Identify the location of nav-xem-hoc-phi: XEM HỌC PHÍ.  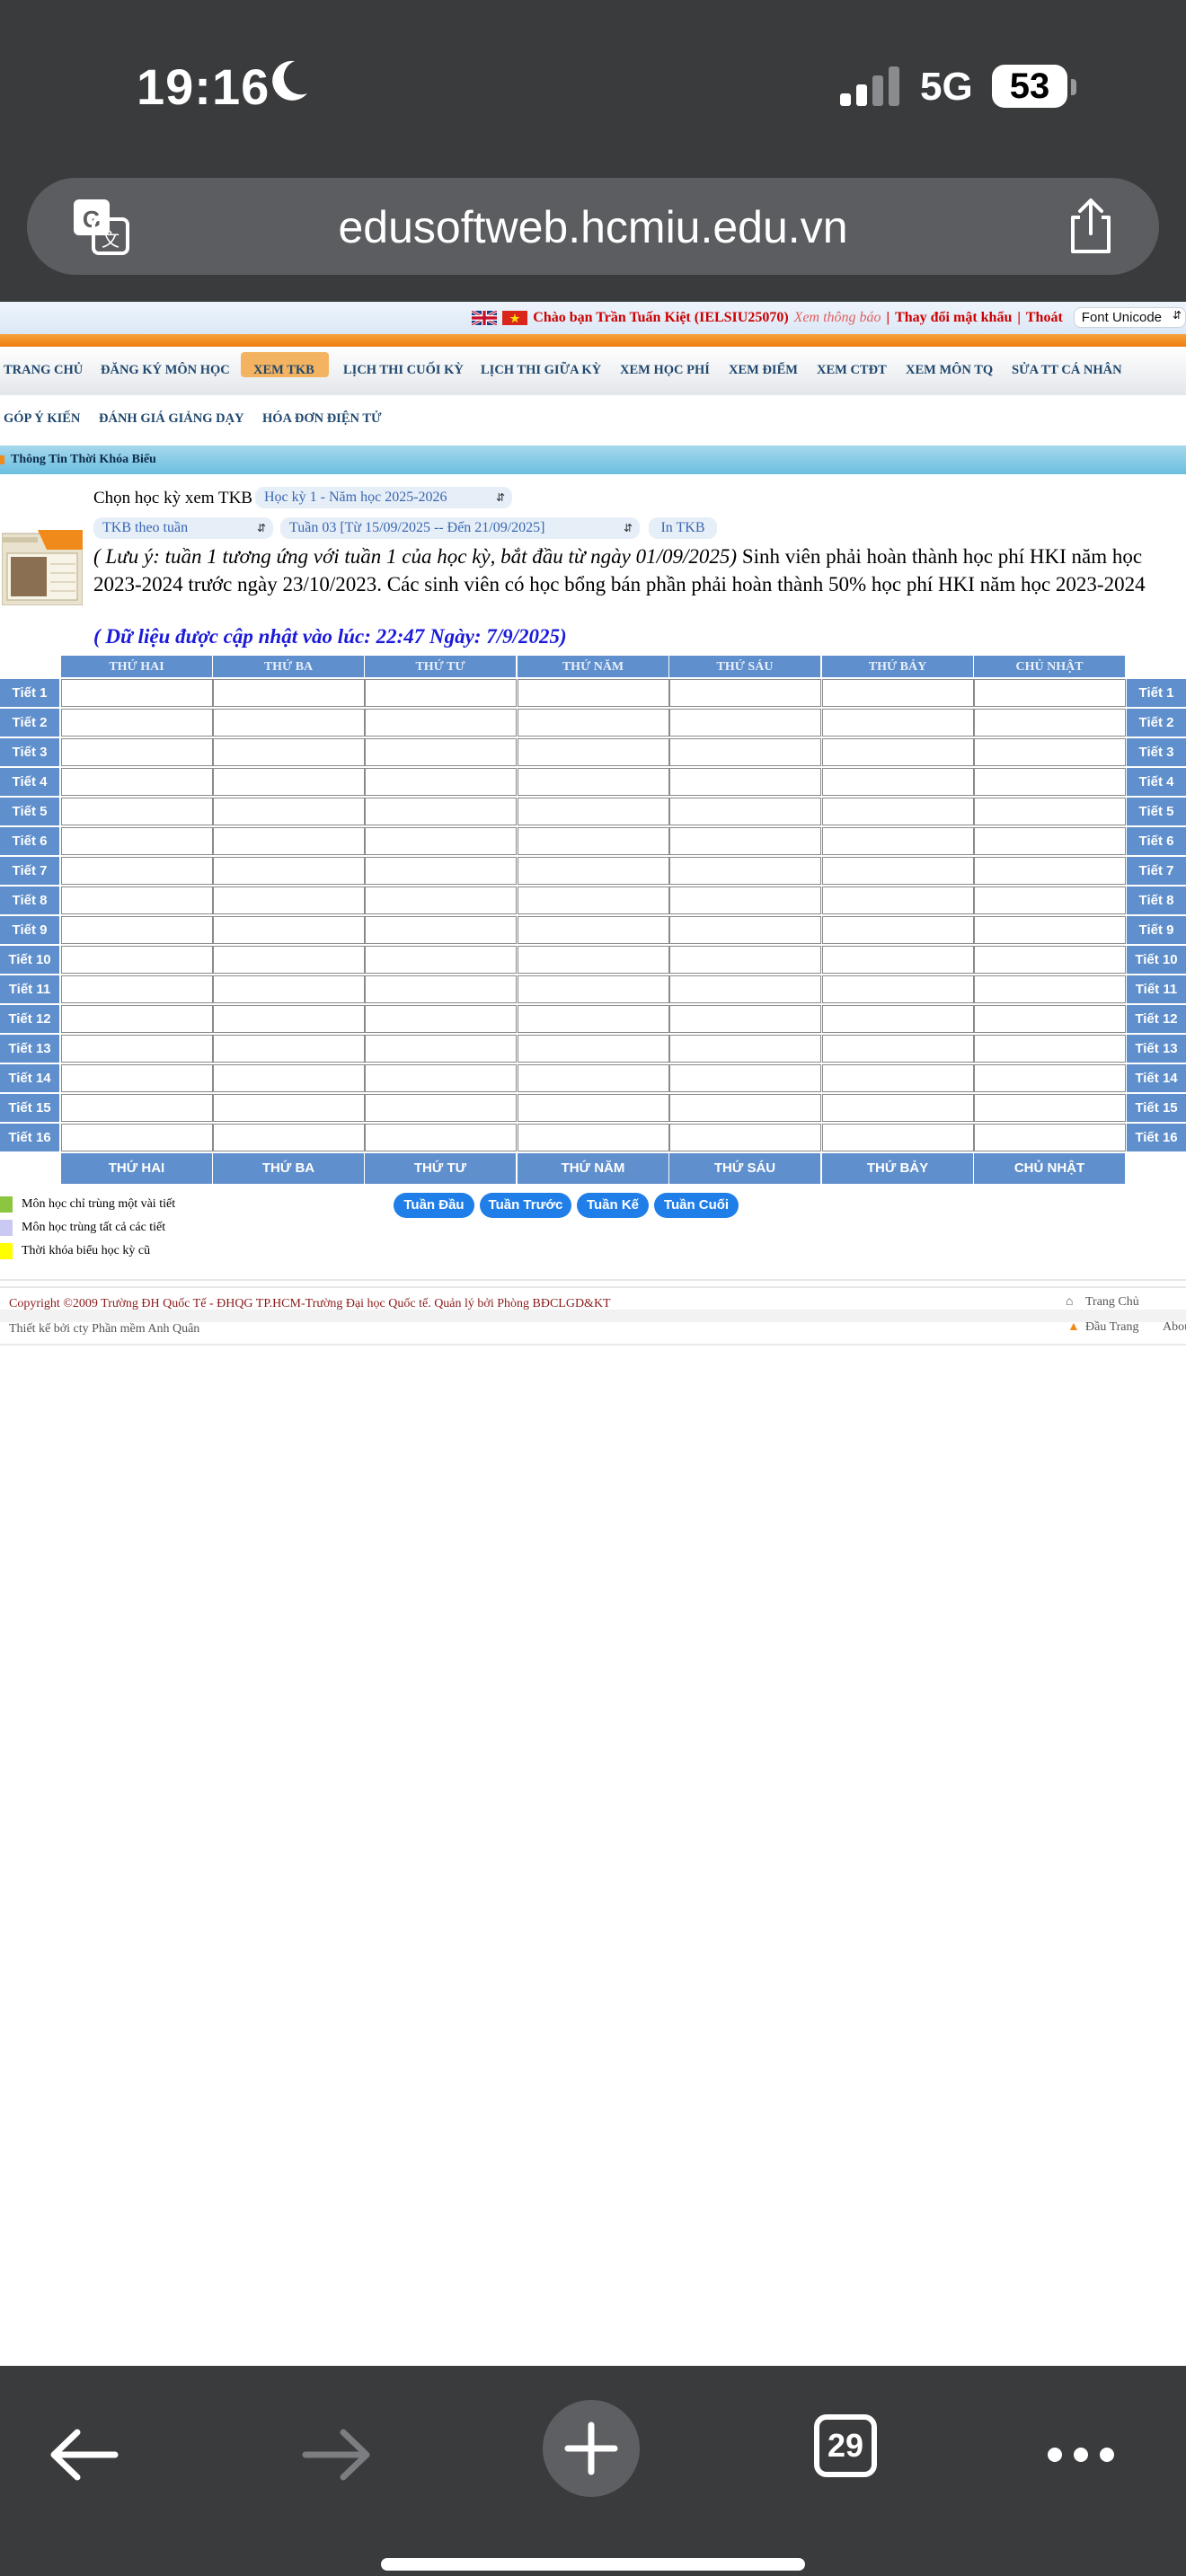
(665, 370).